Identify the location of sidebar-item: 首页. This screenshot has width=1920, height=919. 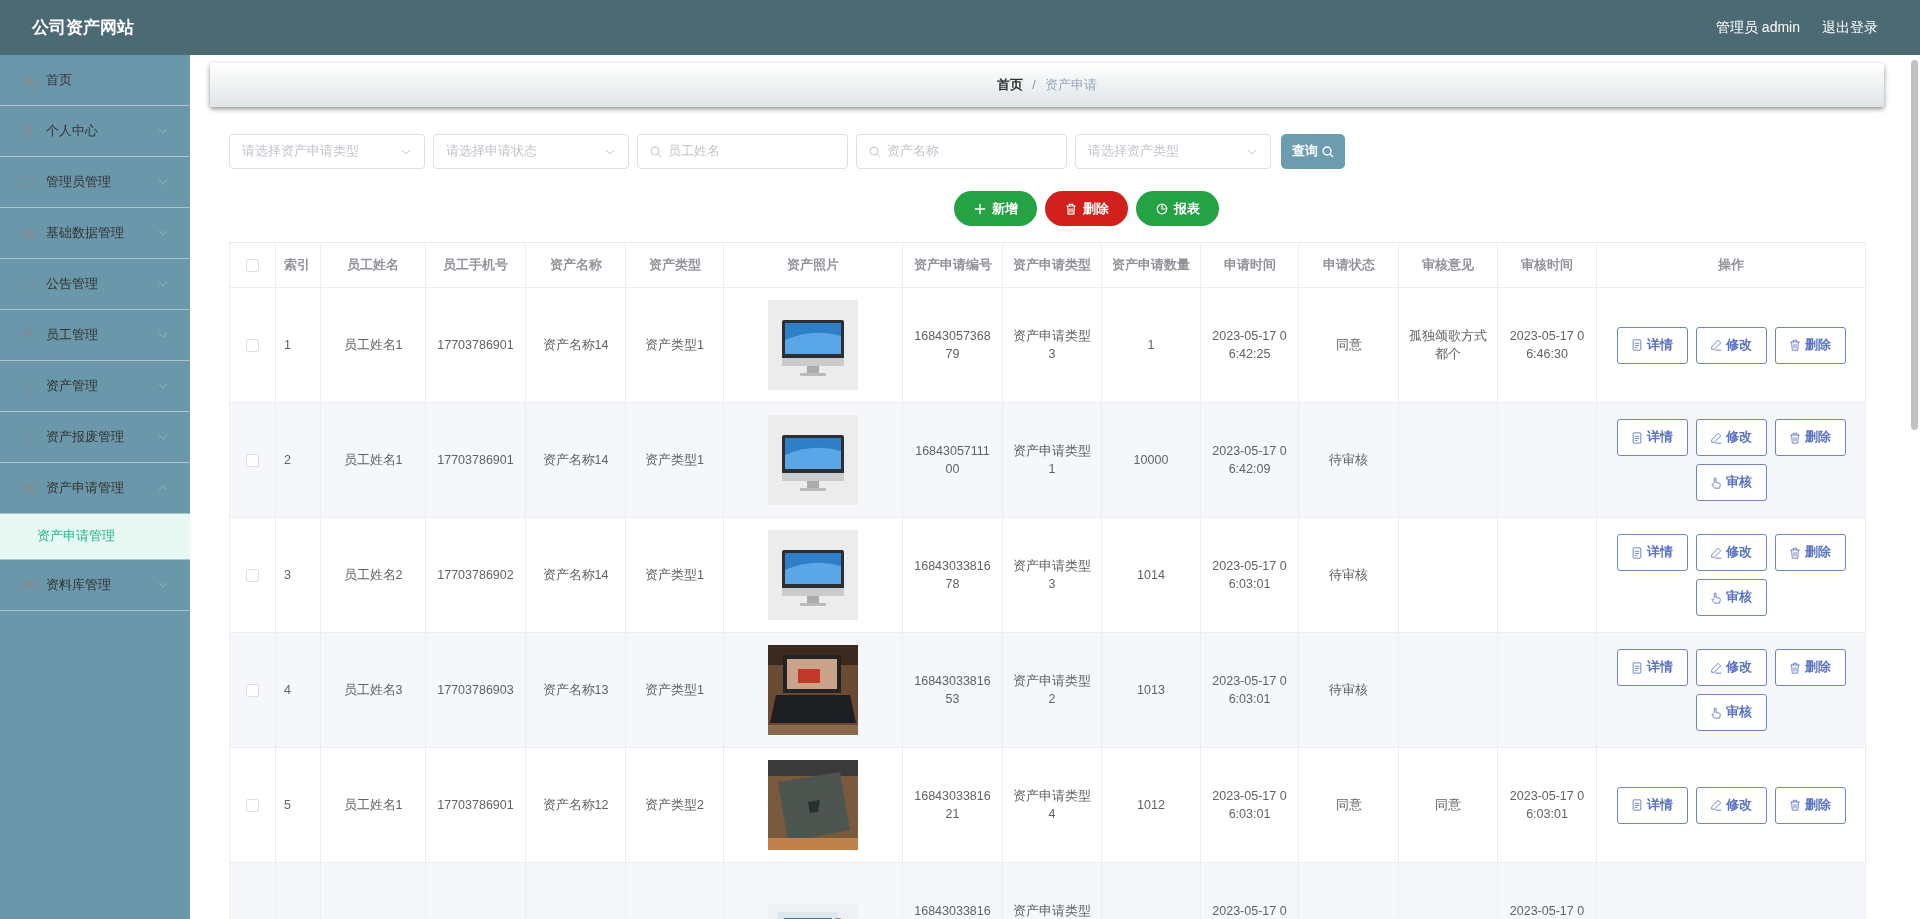
(95, 80).